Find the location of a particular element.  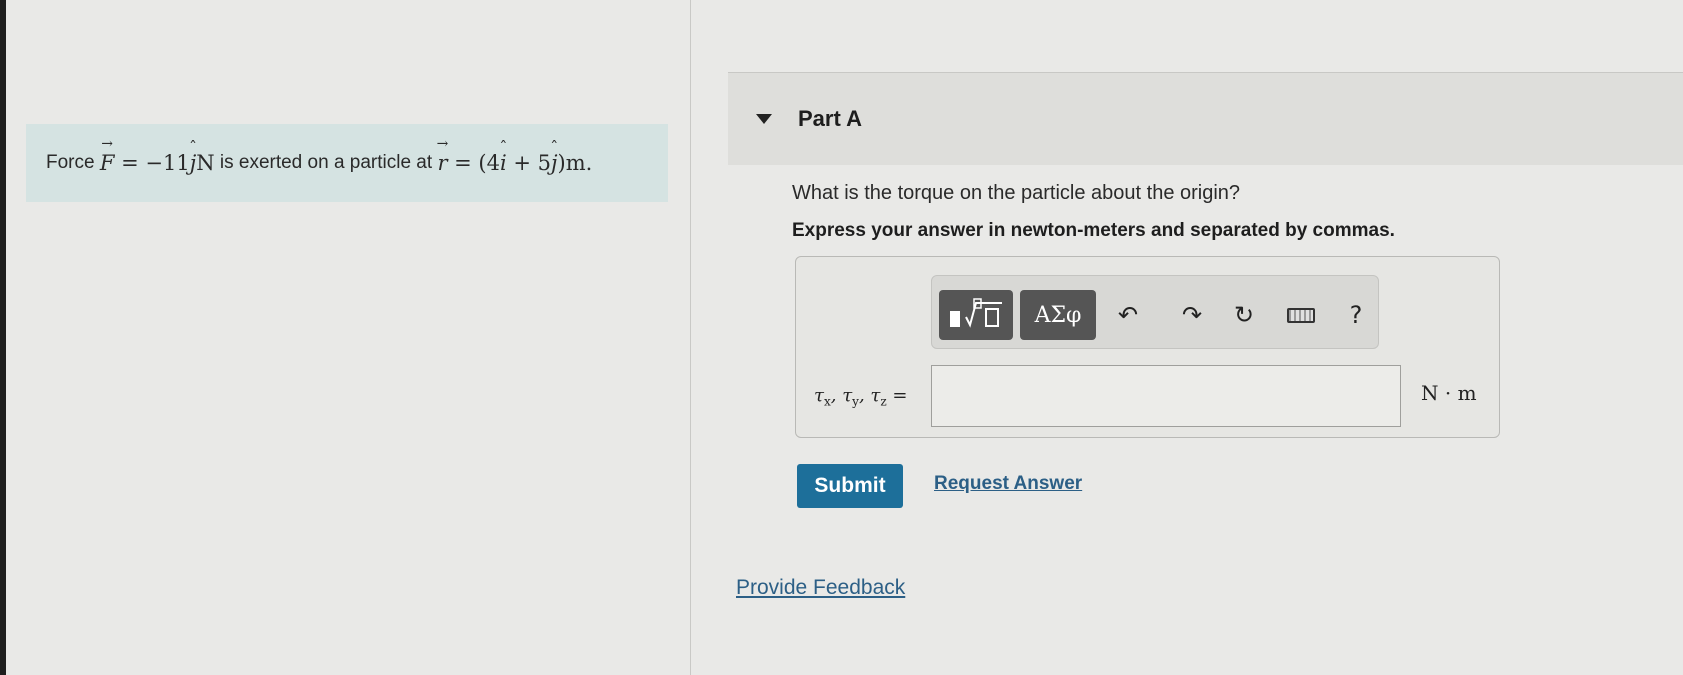

caret-down-icon is located at coordinates (764, 119).